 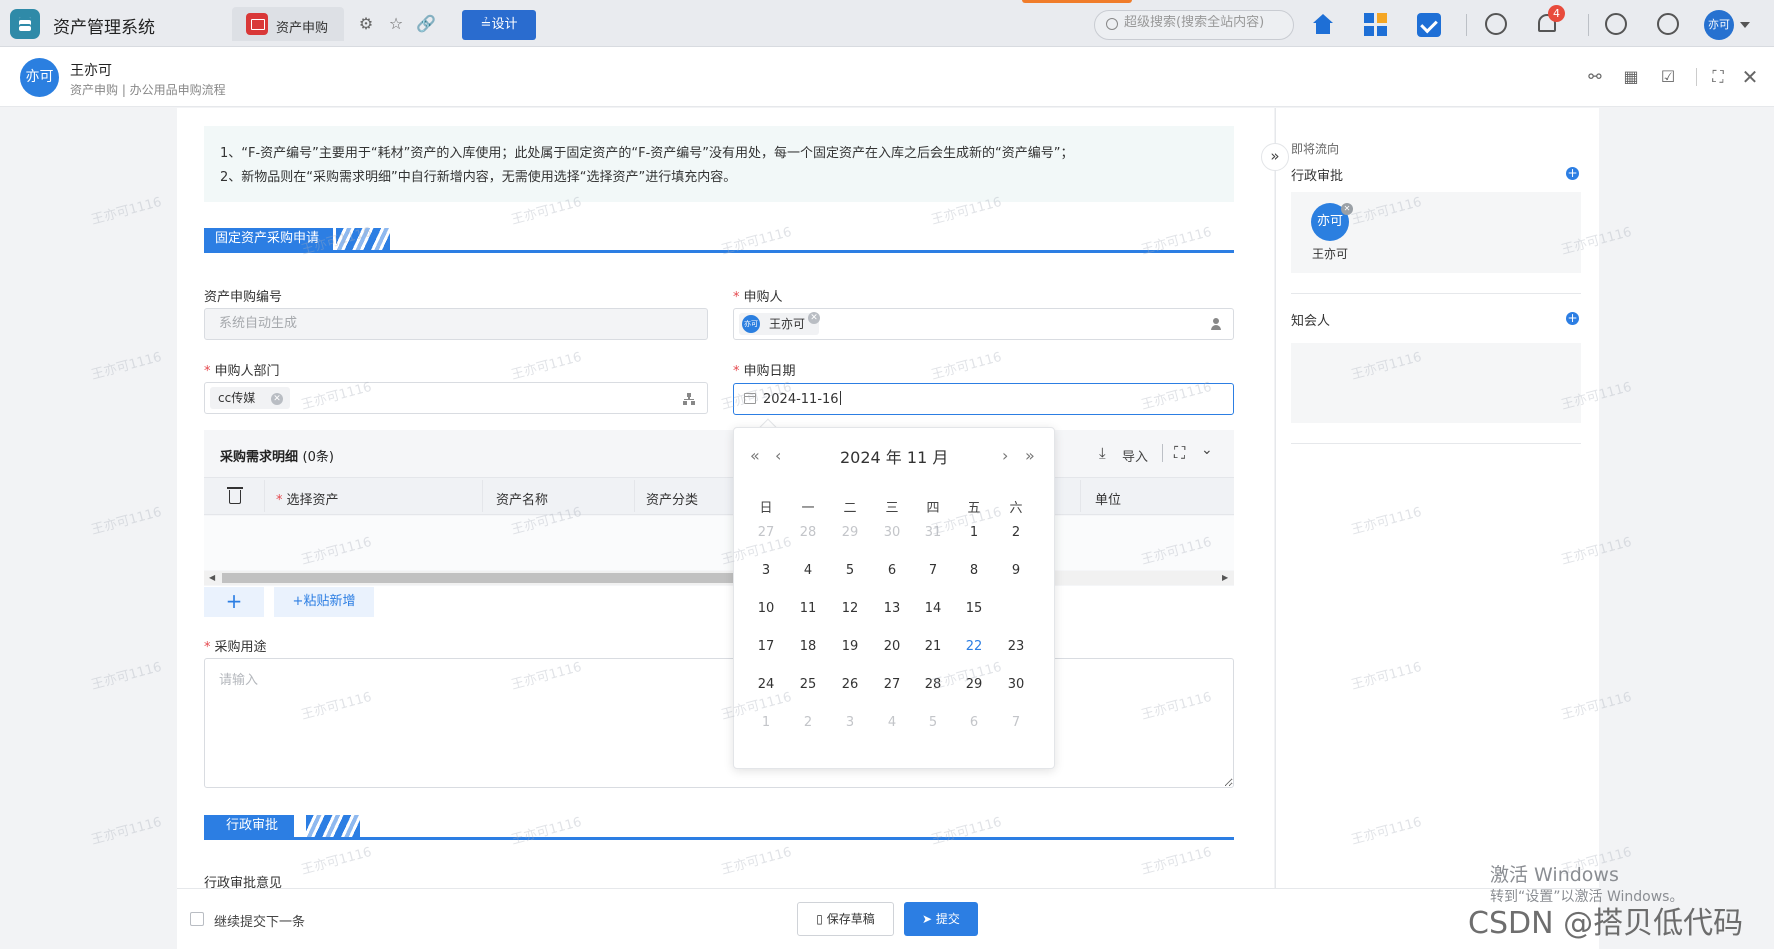 What do you see at coordinates (1311, 321) in the screenshot?
I see `cc-title: 知会人` at bounding box center [1311, 321].